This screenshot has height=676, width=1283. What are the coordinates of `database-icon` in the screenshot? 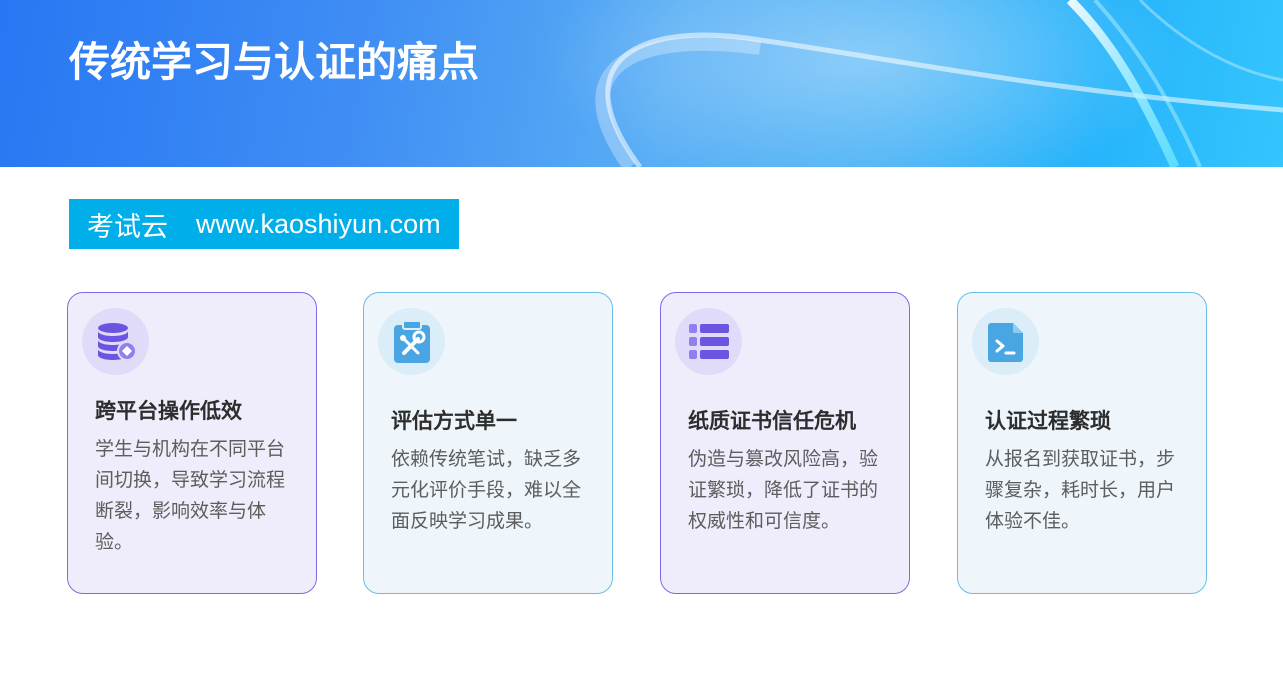 It's located at (117, 341).